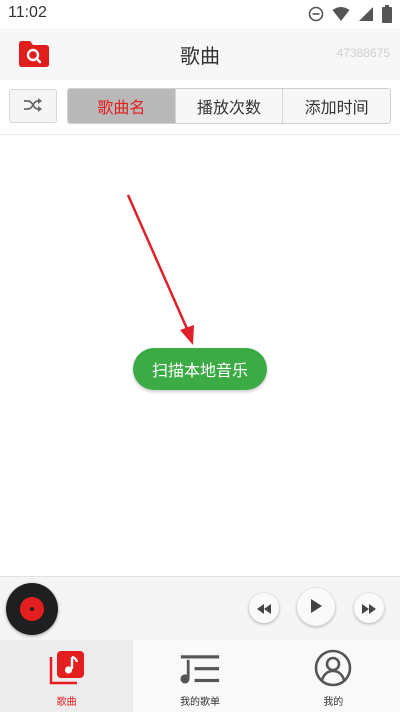 The height and width of the screenshot is (712, 400). Describe the element at coordinates (200, 608) in the screenshot. I see `mini-player` at that location.